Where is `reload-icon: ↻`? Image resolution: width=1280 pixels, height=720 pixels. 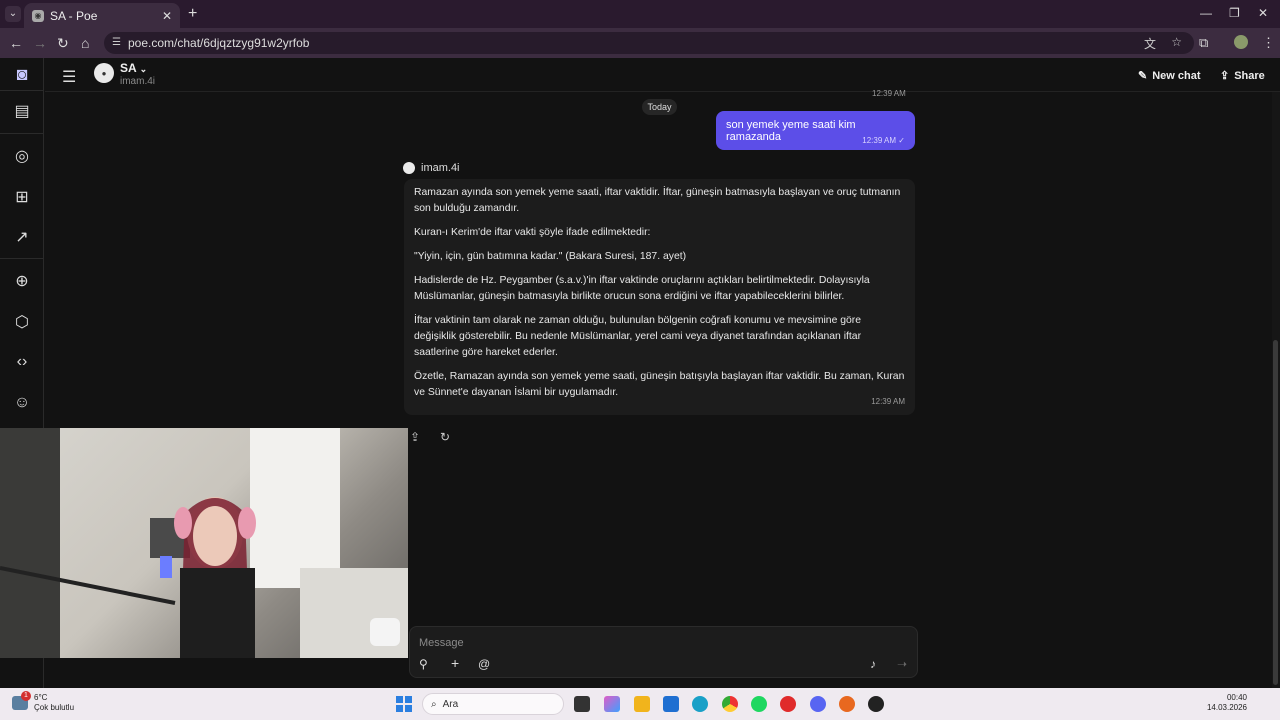 reload-icon: ↻ is located at coordinates (63, 43).